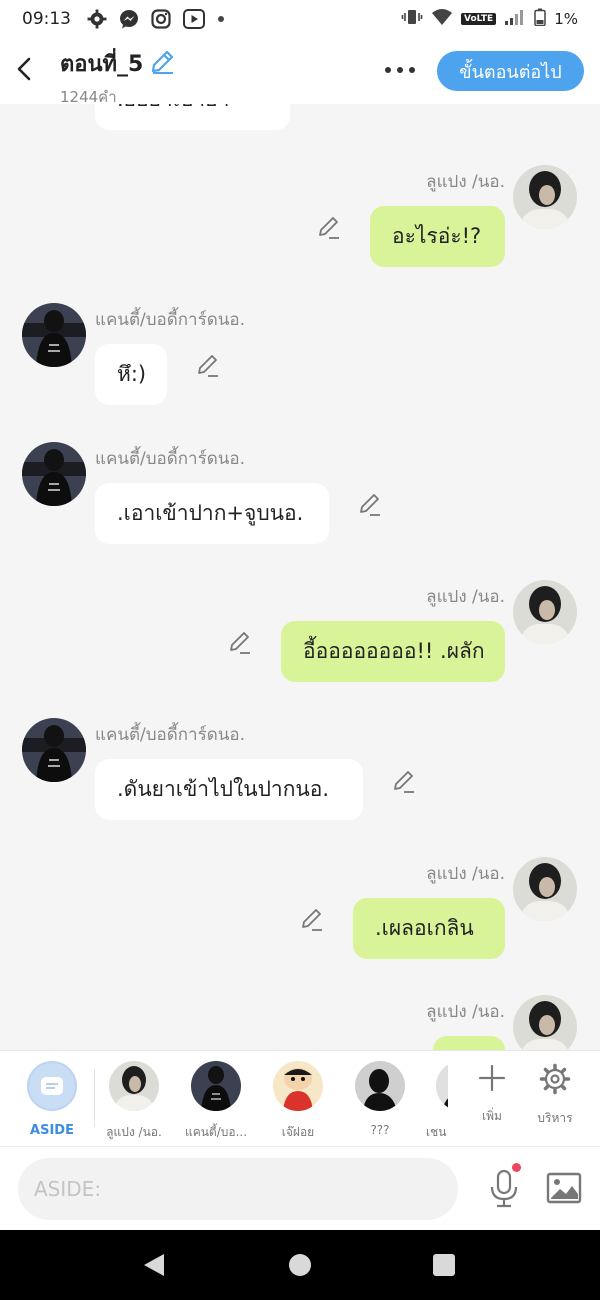  Describe the element at coordinates (566, 19) in the screenshot. I see `battery-level: 1%` at that location.